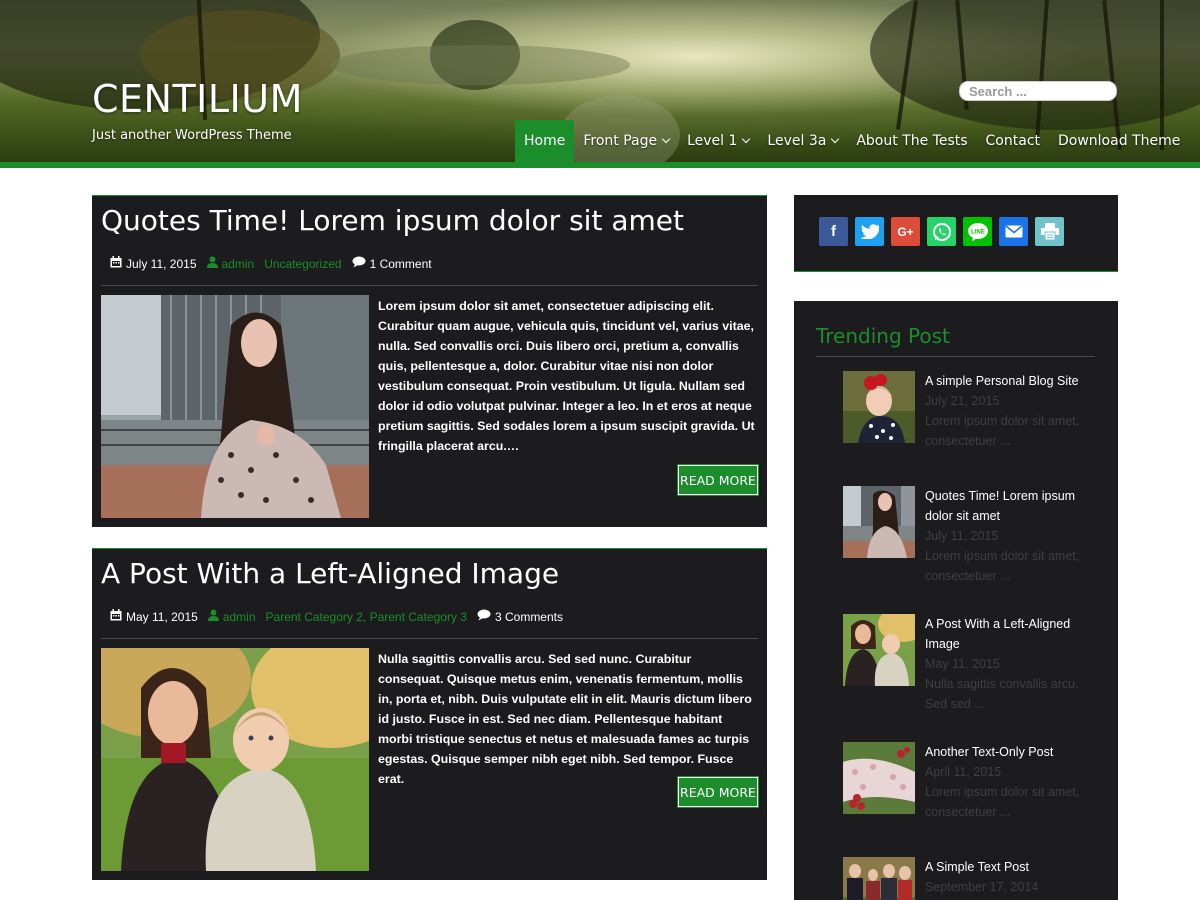  What do you see at coordinates (418, 617) in the screenshot?
I see `post-category: Parent Category 3` at bounding box center [418, 617].